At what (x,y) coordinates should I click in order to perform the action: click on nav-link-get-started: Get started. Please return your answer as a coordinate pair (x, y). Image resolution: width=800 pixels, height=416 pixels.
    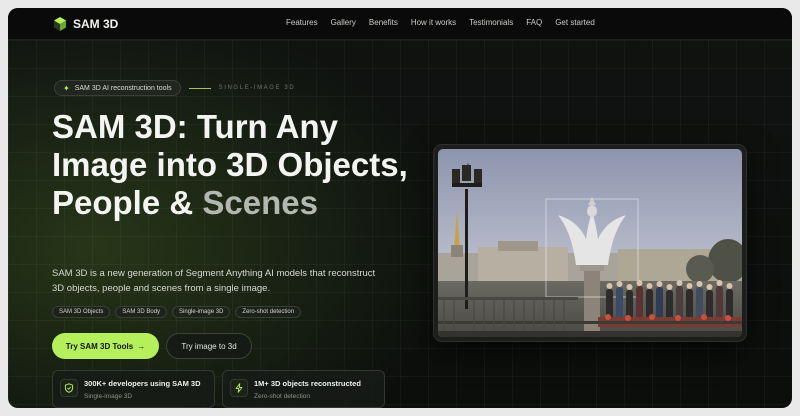
    Looking at the image, I should click on (575, 22).